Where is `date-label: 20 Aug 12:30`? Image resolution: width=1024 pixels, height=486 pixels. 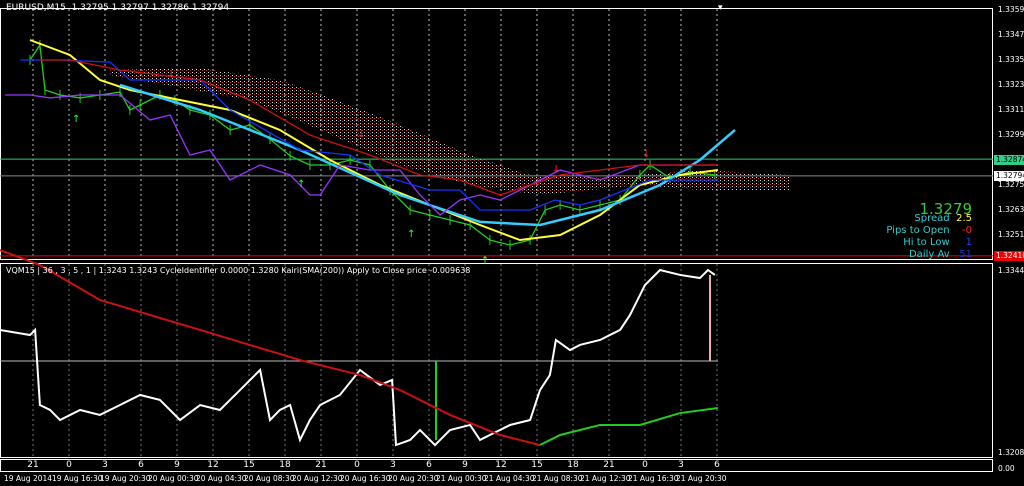
date-label: 20 Aug 12:30 is located at coordinates (317, 478).